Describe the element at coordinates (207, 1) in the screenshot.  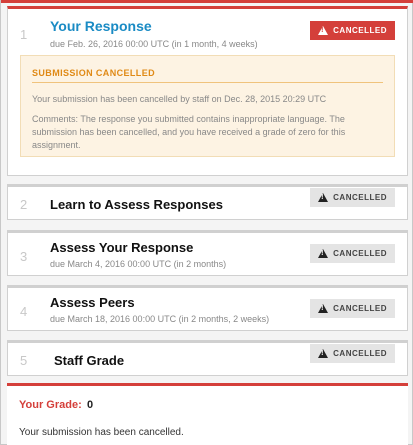
I see `top-accent-rule` at that location.